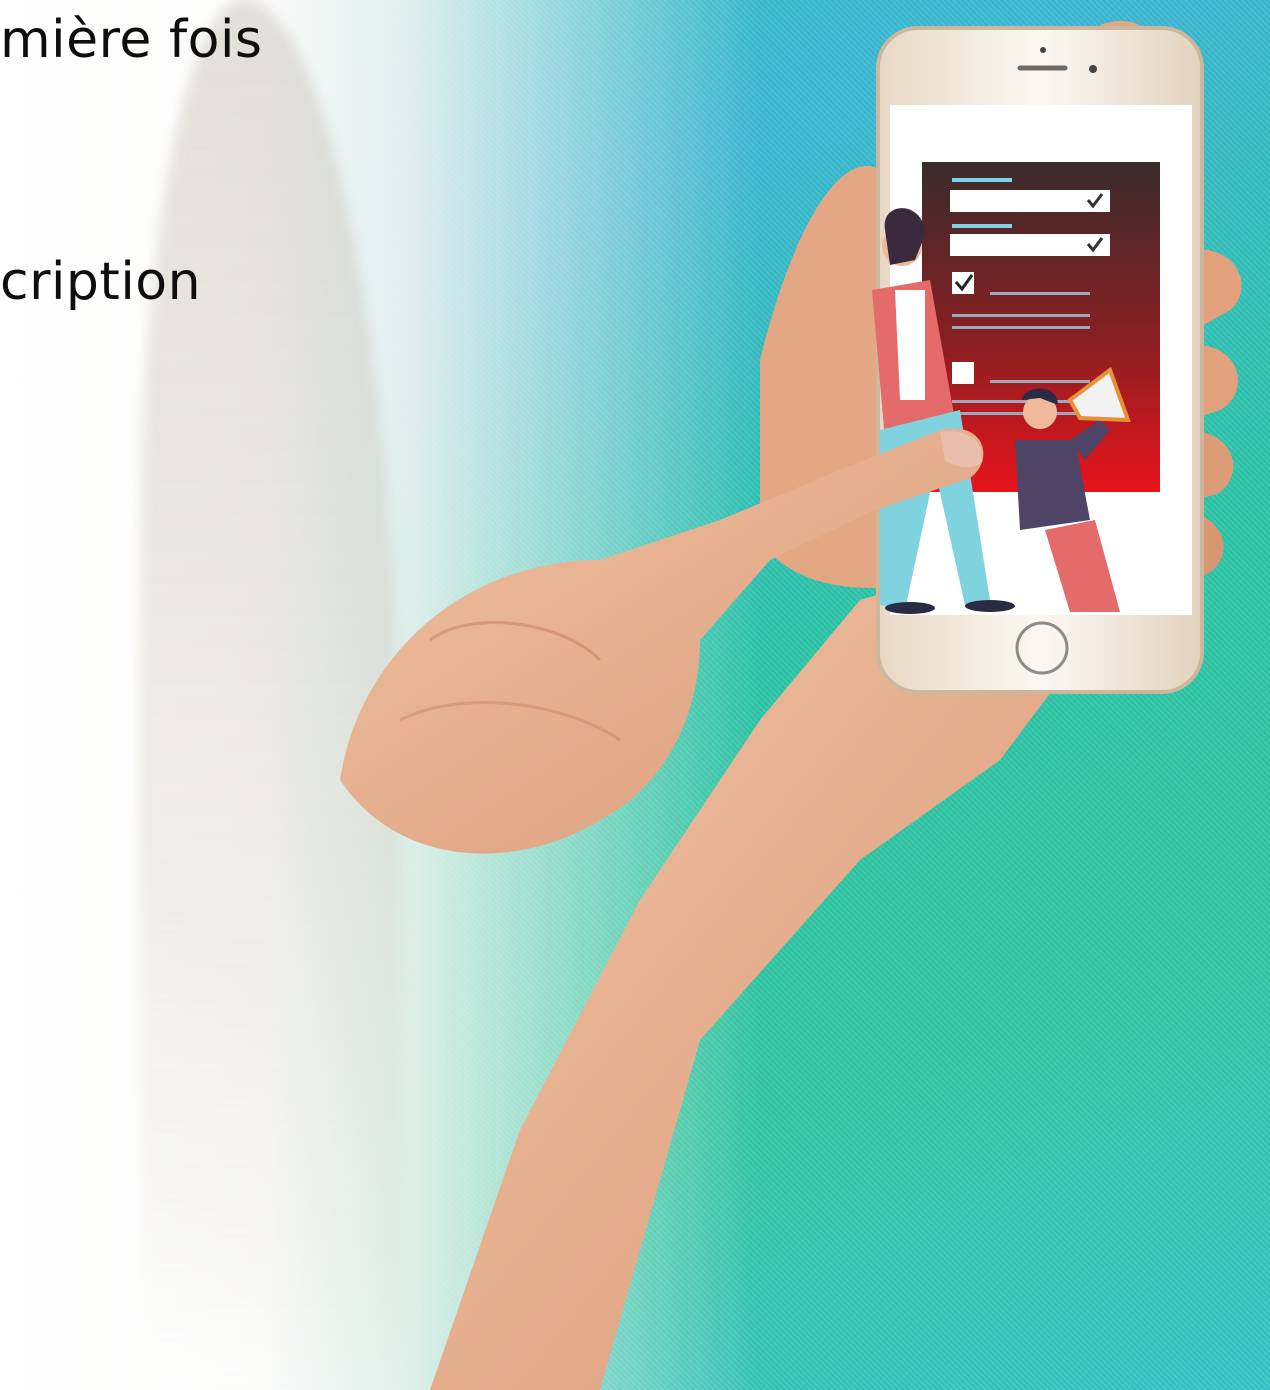 The width and height of the screenshot is (1270, 1390). What do you see at coordinates (101, 282) in the screenshot?
I see `headline-line-2: cription` at bounding box center [101, 282].